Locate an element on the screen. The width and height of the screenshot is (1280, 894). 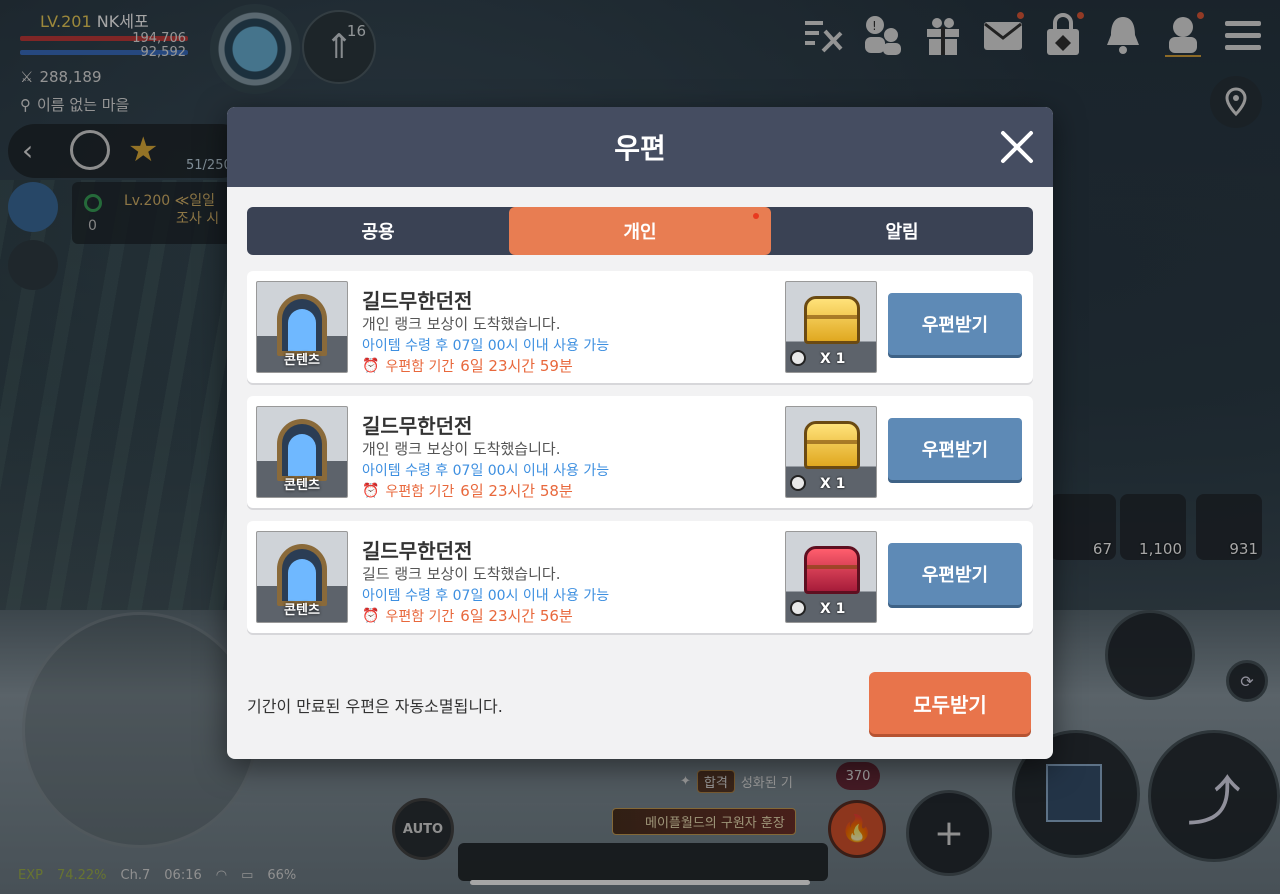
tab-notice: 알림 is located at coordinates (902, 231).